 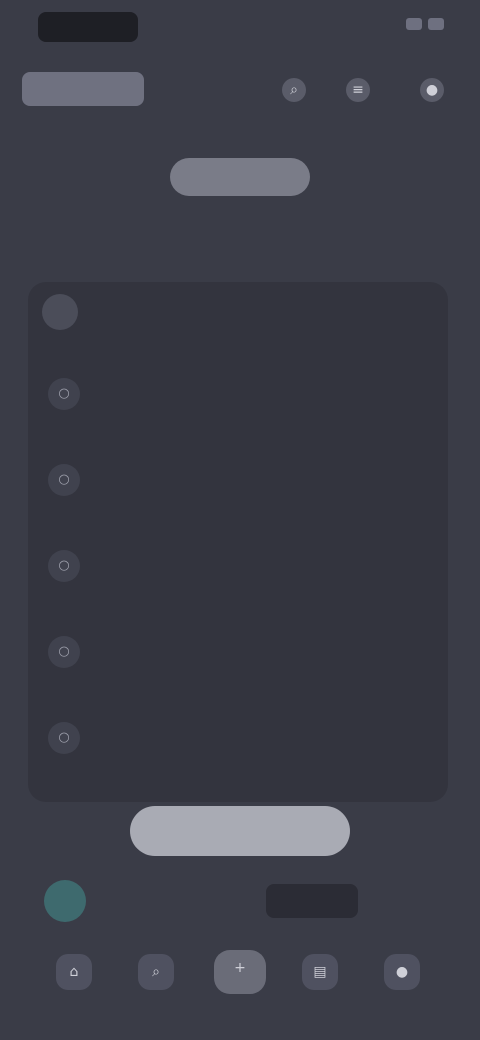 I want to click on wifi-icon, so click(x=414, y=24).